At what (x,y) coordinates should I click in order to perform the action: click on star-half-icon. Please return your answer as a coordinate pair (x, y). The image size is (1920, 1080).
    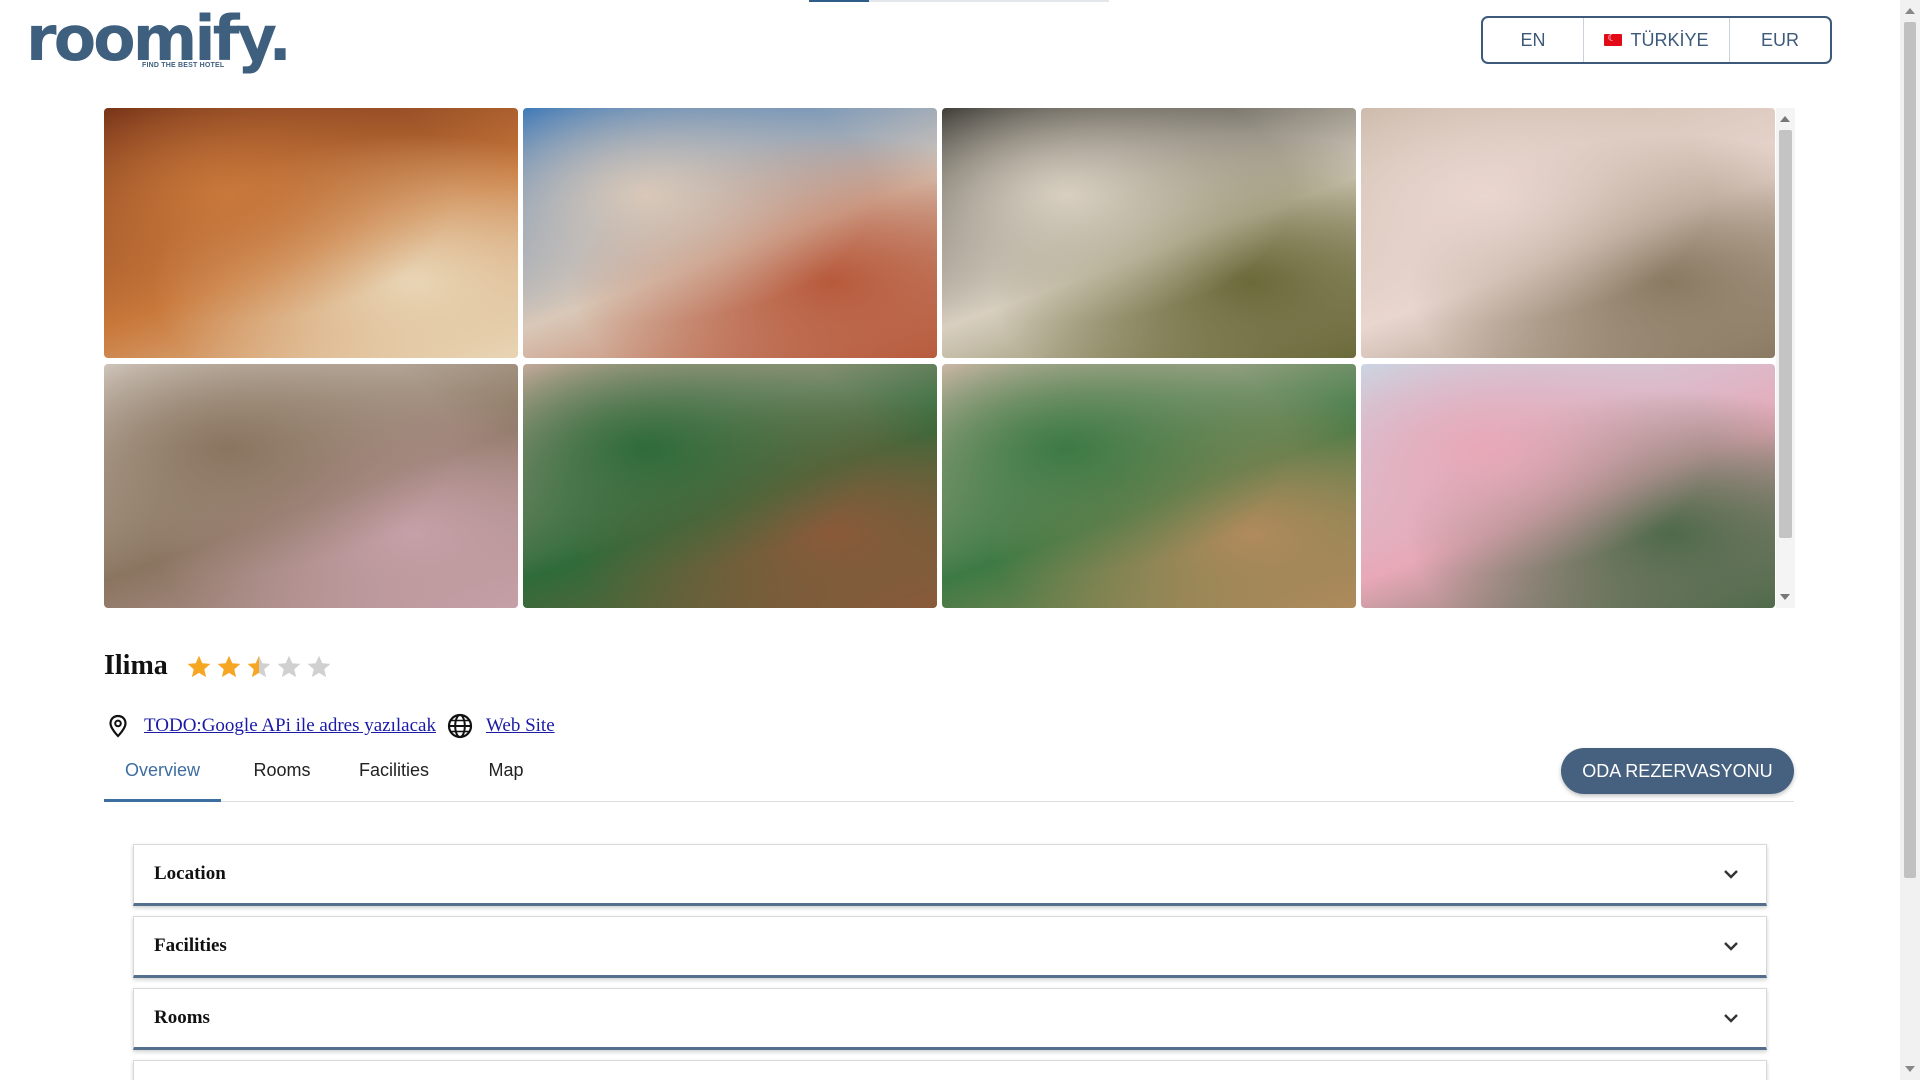
    Looking at the image, I should click on (259, 667).